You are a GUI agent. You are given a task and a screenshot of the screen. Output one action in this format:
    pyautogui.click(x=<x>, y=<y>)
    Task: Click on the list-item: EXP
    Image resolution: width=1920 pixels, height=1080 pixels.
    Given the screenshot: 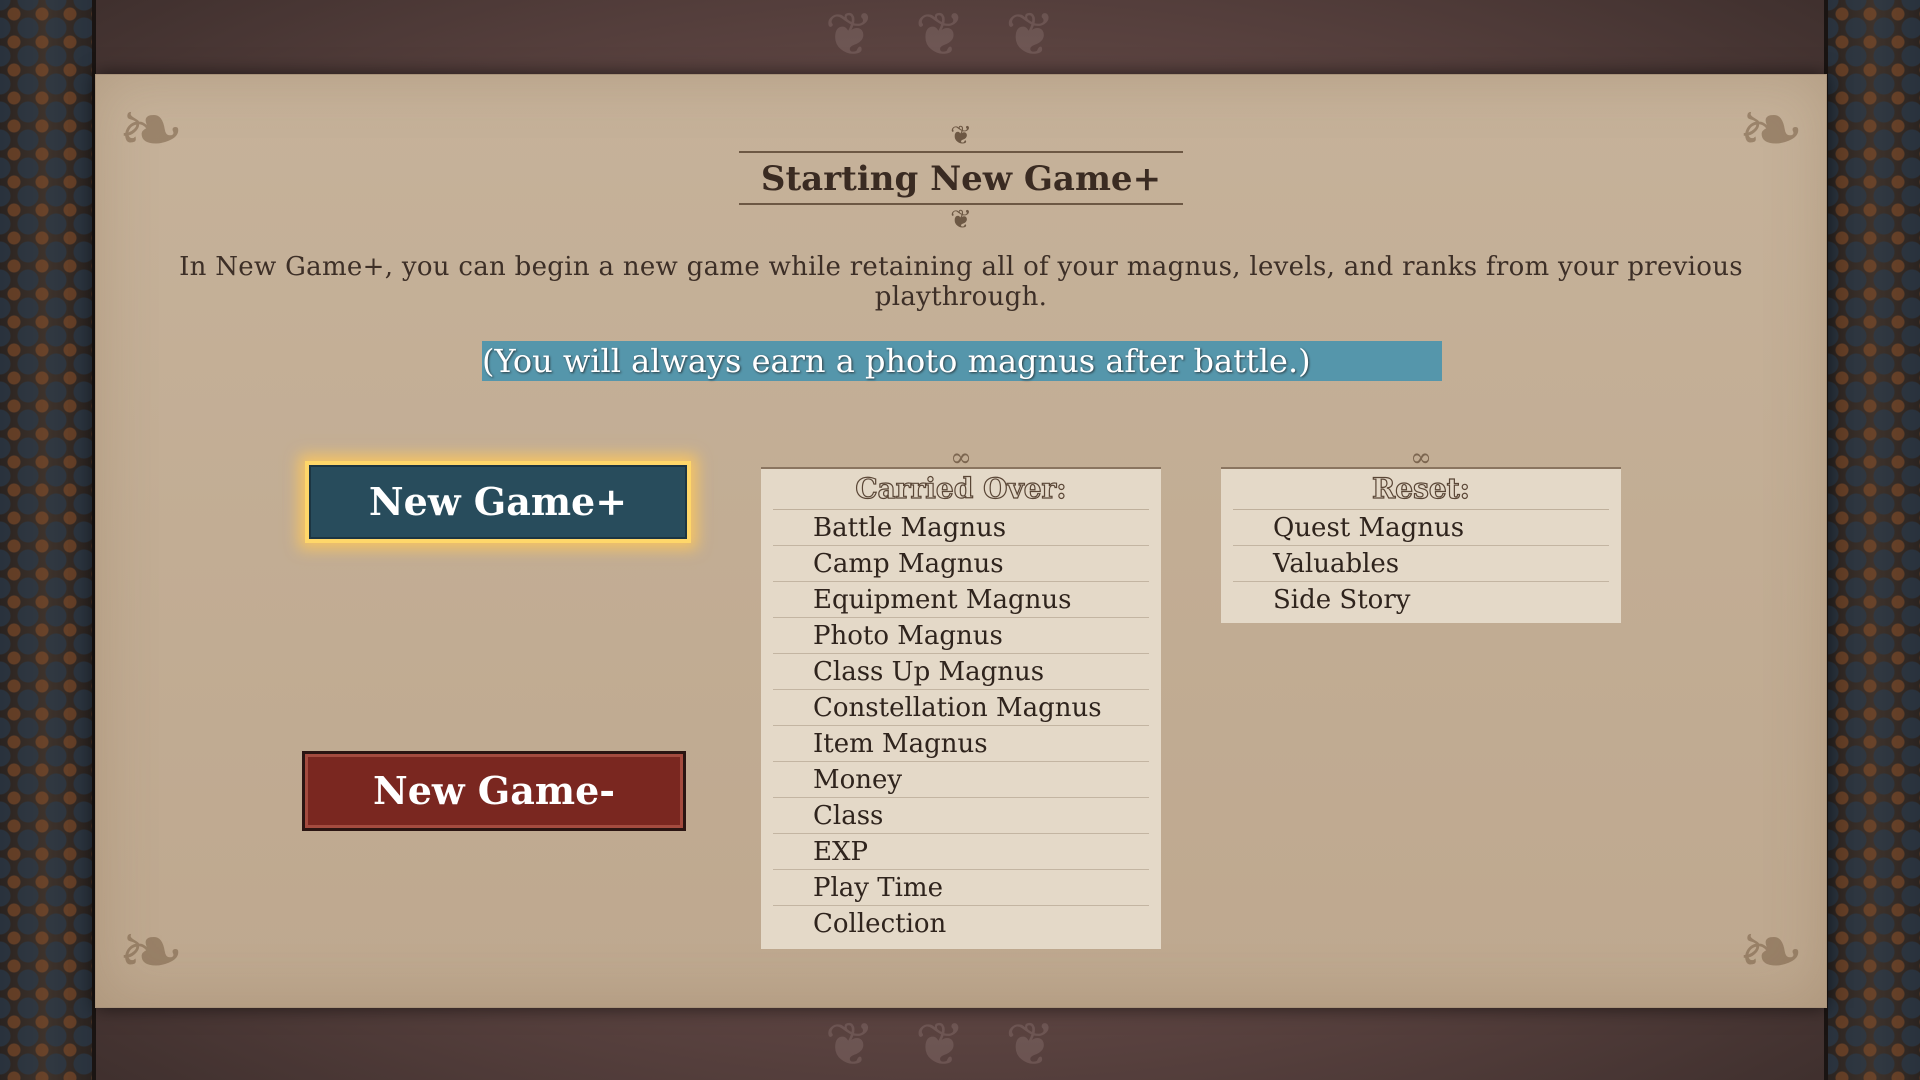 What is the action you would take?
    pyautogui.click(x=961, y=852)
    